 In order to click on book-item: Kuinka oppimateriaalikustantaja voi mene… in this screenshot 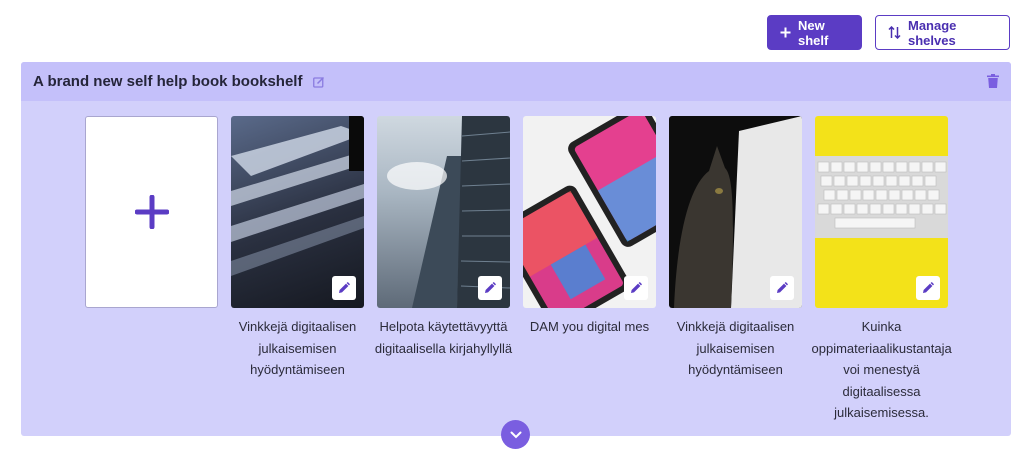, I will do `click(882, 270)`.